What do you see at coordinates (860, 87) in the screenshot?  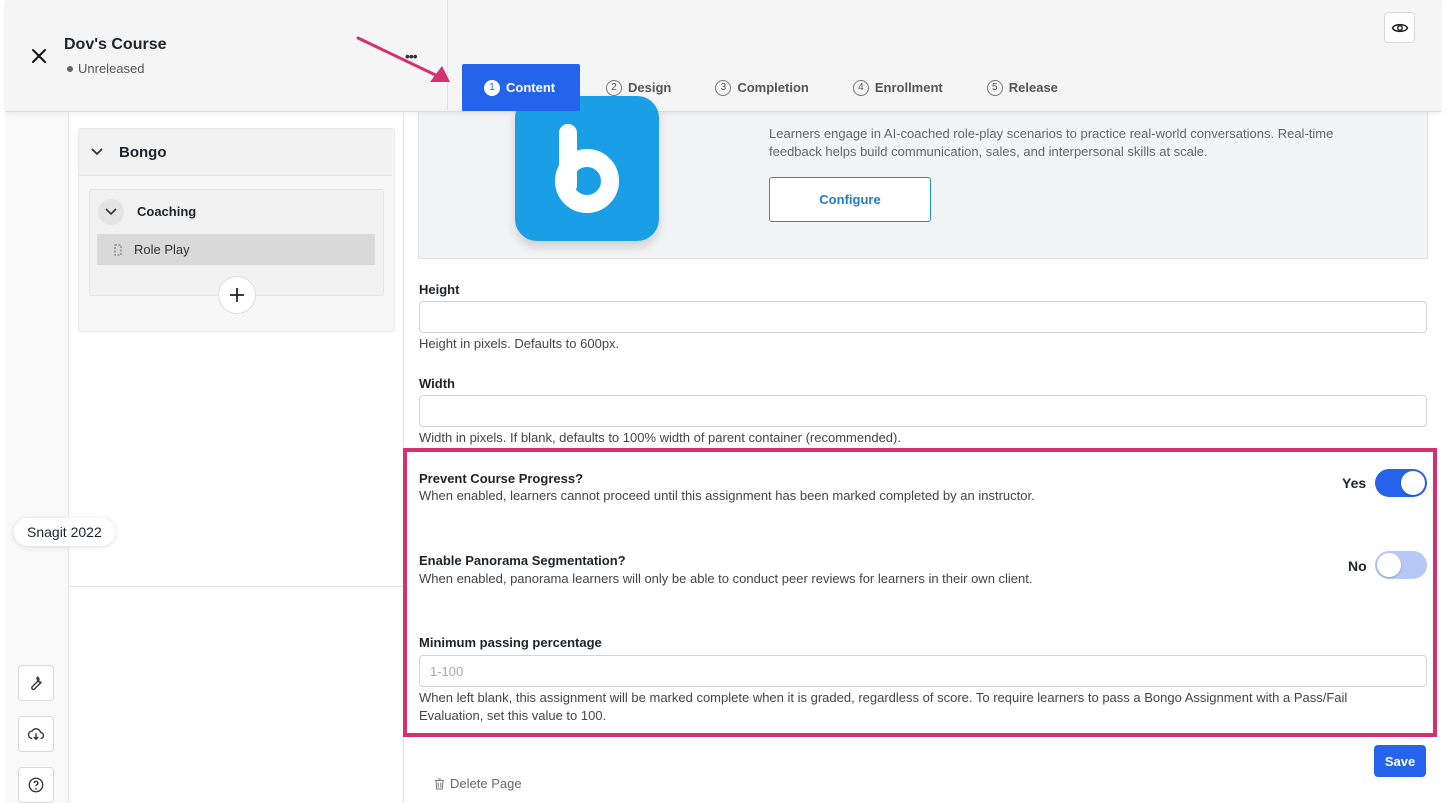 I see `tab-number: 4` at bounding box center [860, 87].